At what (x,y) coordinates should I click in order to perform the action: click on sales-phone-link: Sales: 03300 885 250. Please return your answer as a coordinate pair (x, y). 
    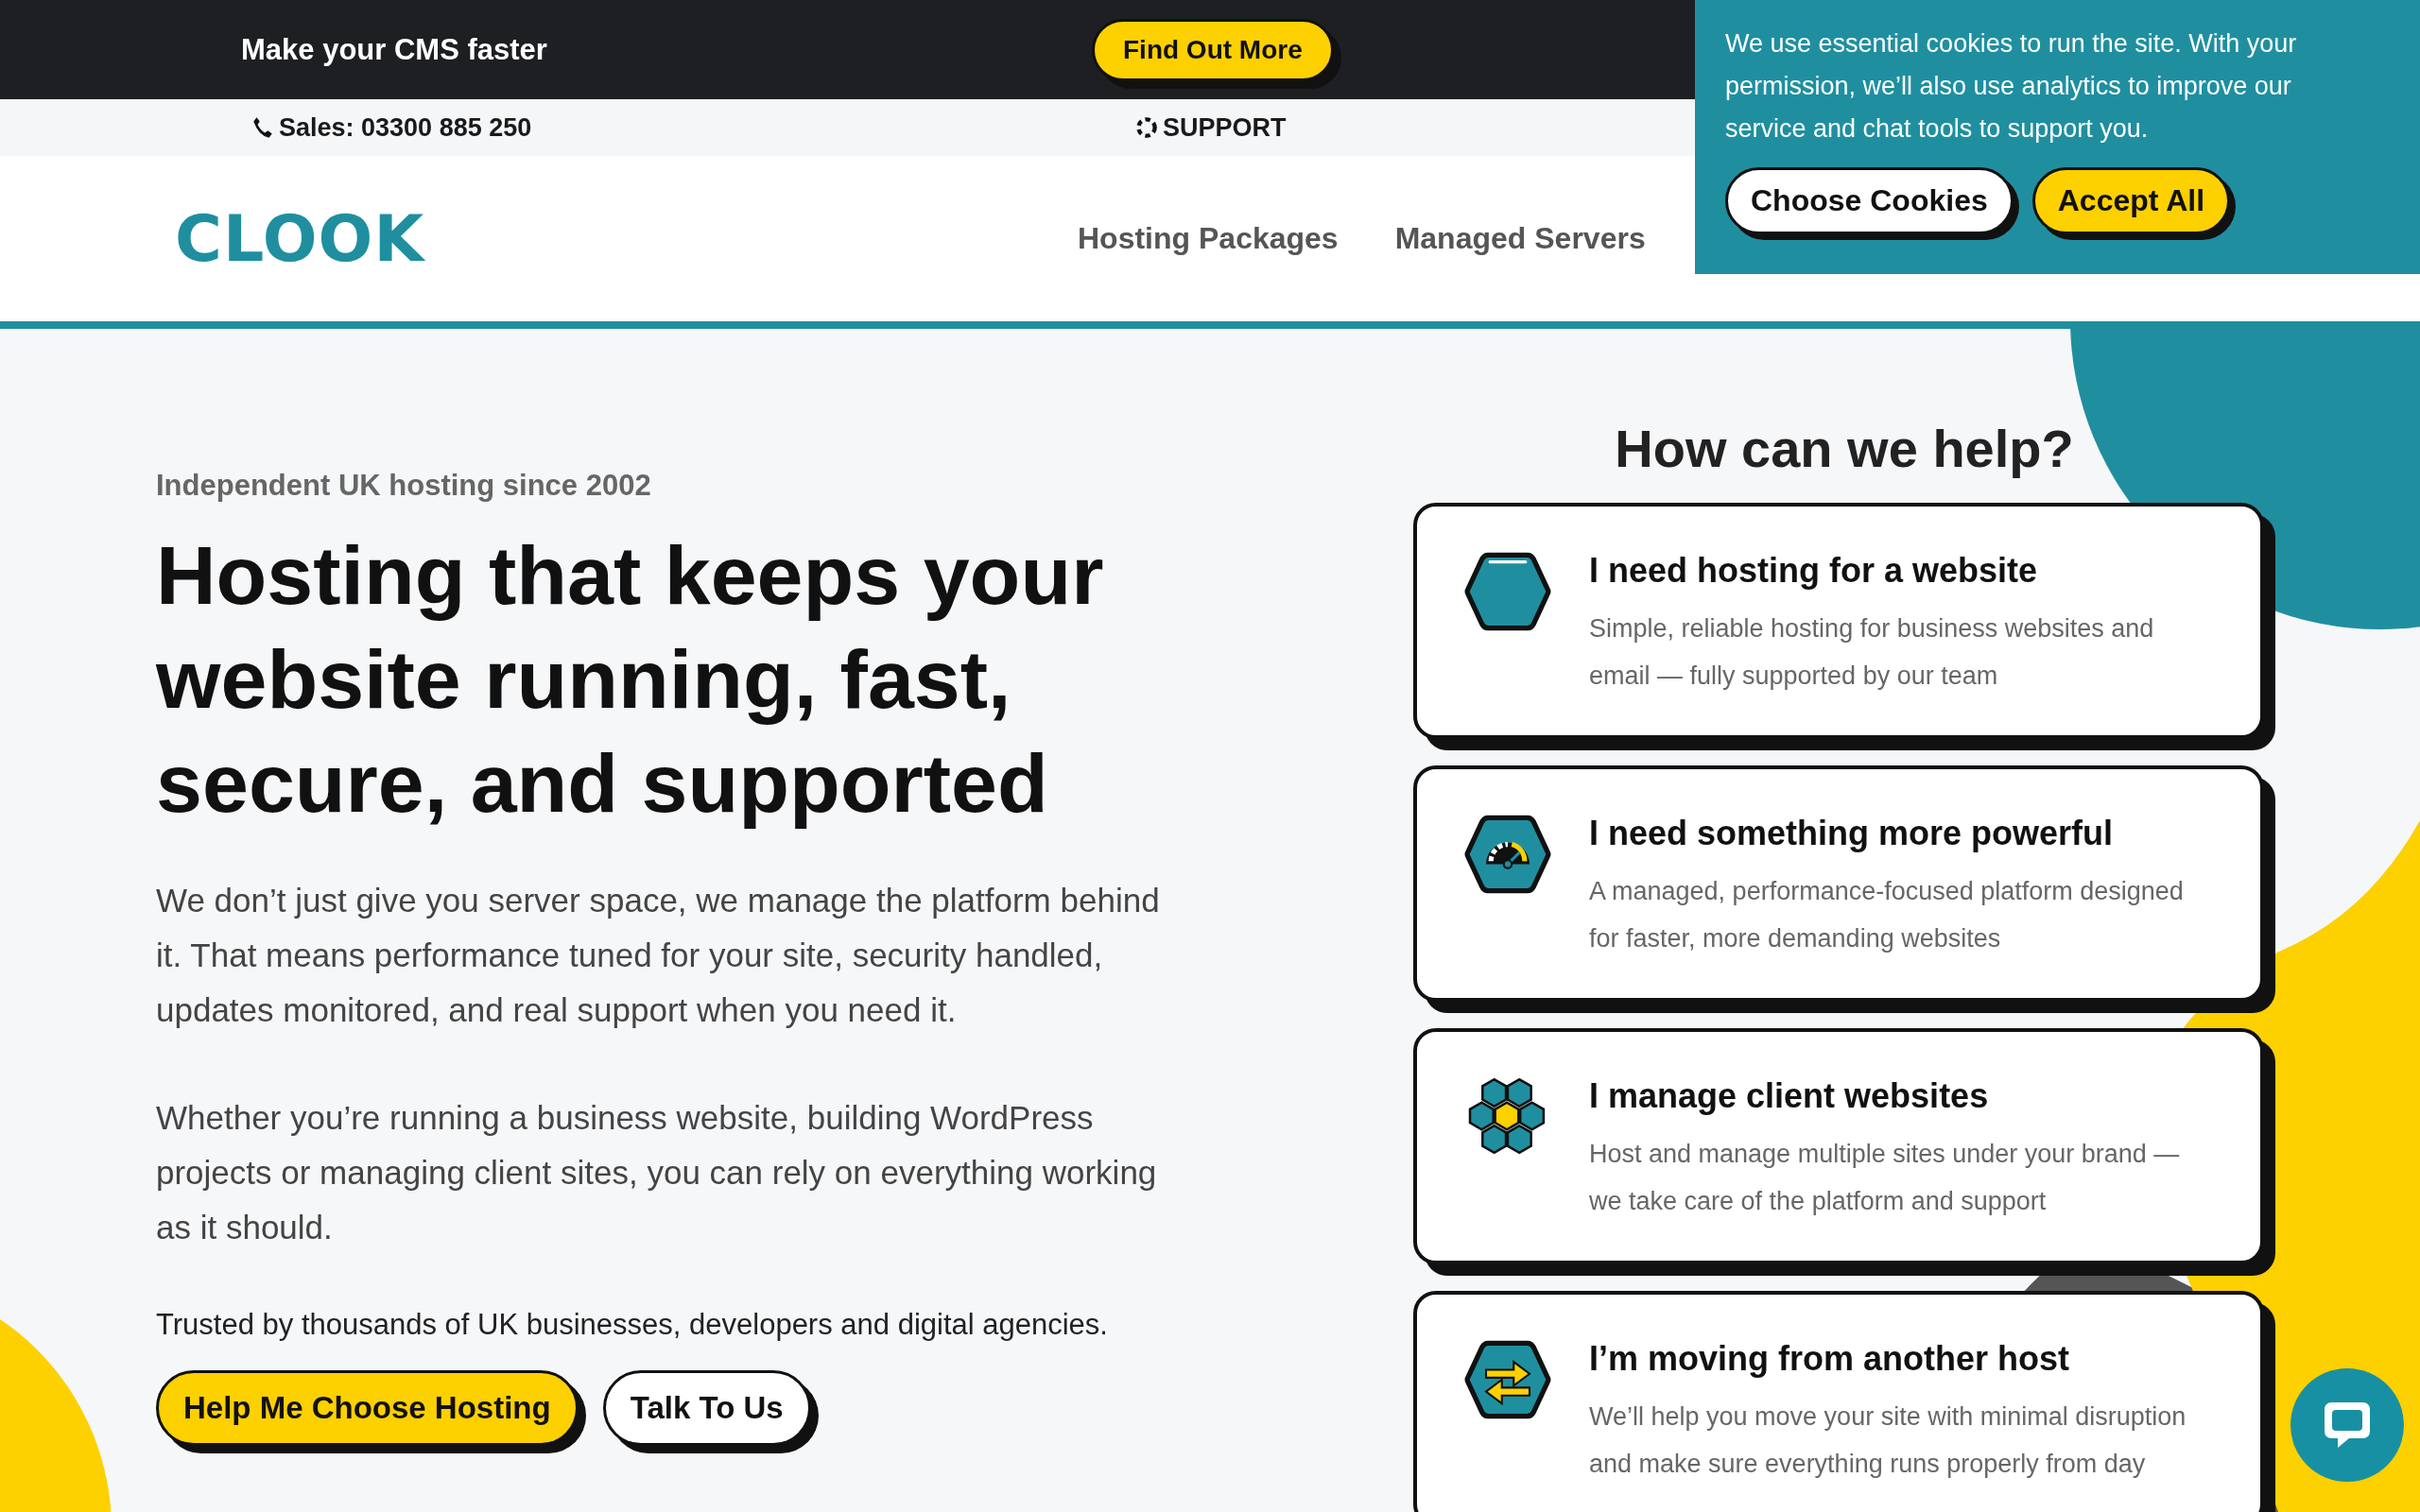
    Looking at the image, I should click on (692, 127).